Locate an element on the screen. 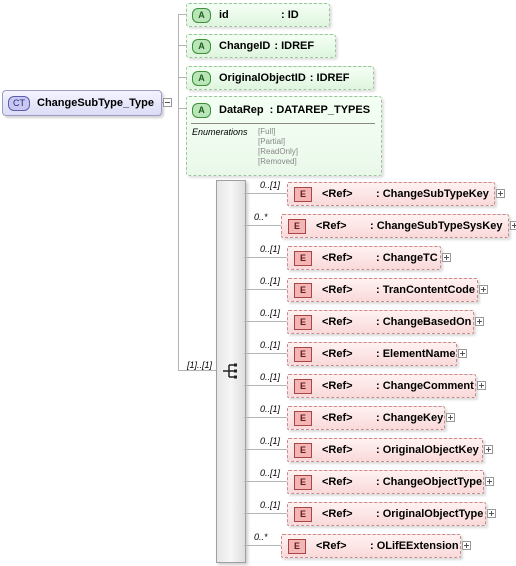 Image resolution: width=516 pixels, height=566 pixels. element-changesubtypekey: E <Ref>: ChangeSubTypeKey is located at coordinates (391, 194).